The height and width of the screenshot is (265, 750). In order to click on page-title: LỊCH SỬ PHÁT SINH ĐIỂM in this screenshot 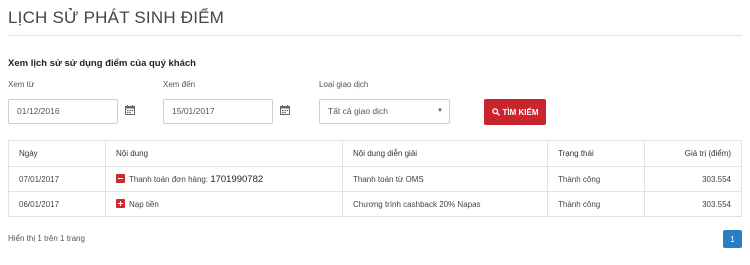, I will do `click(116, 17)`.